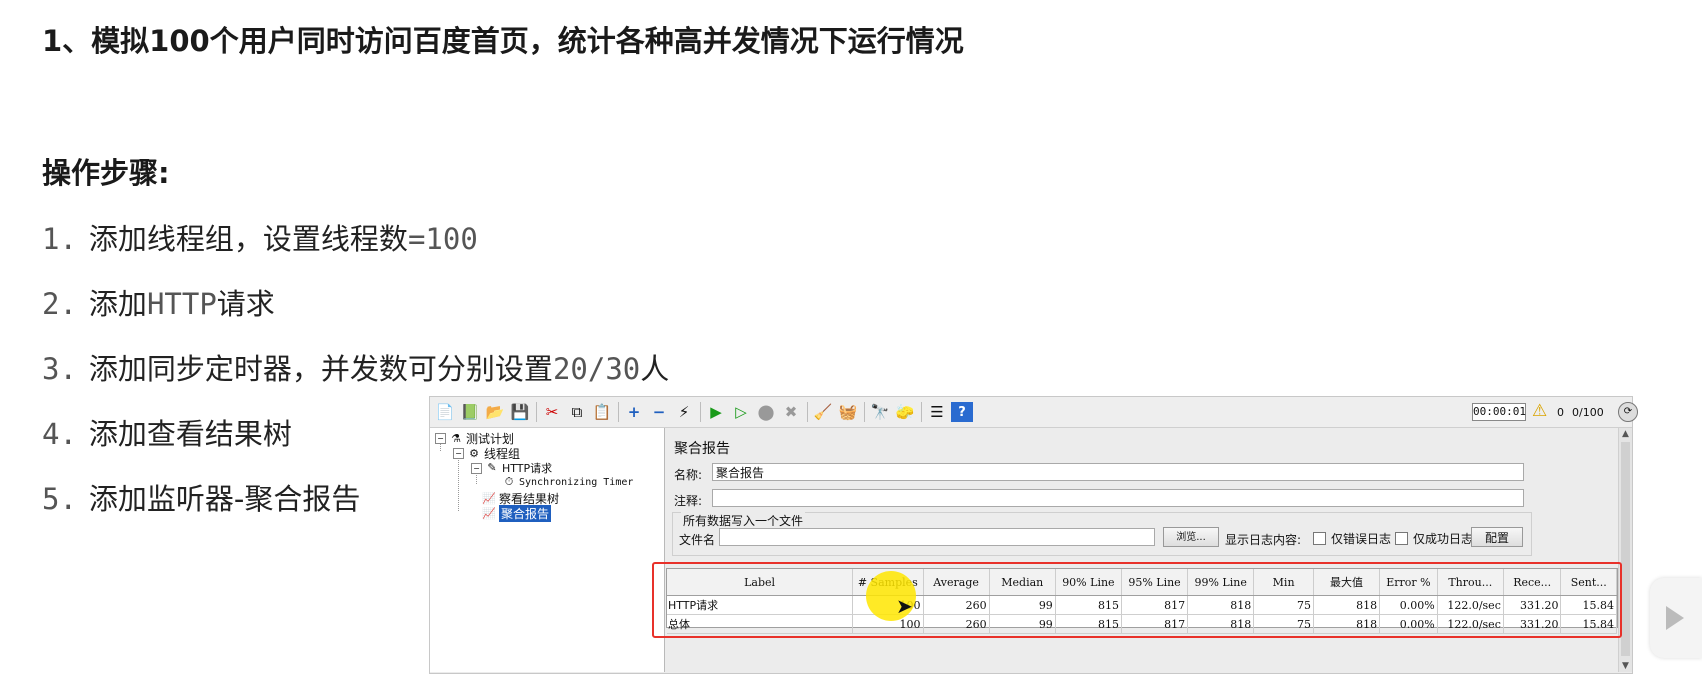 This screenshot has height=680, width=1702. Describe the element at coordinates (684, 412) in the screenshot. I see `toggle-icon: ⚡` at that location.